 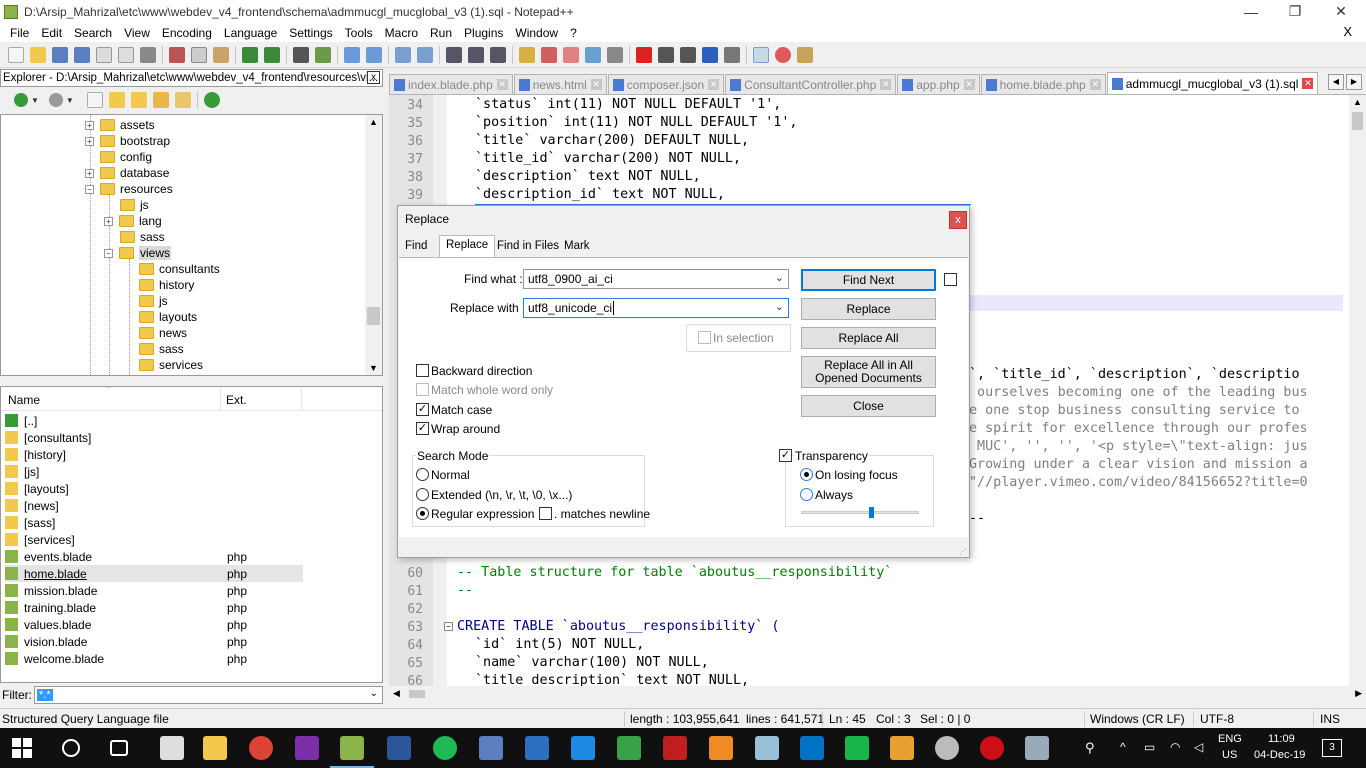 What do you see at coordinates (958, 220) in the screenshot?
I see `close-dialog-icon: x` at bounding box center [958, 220].